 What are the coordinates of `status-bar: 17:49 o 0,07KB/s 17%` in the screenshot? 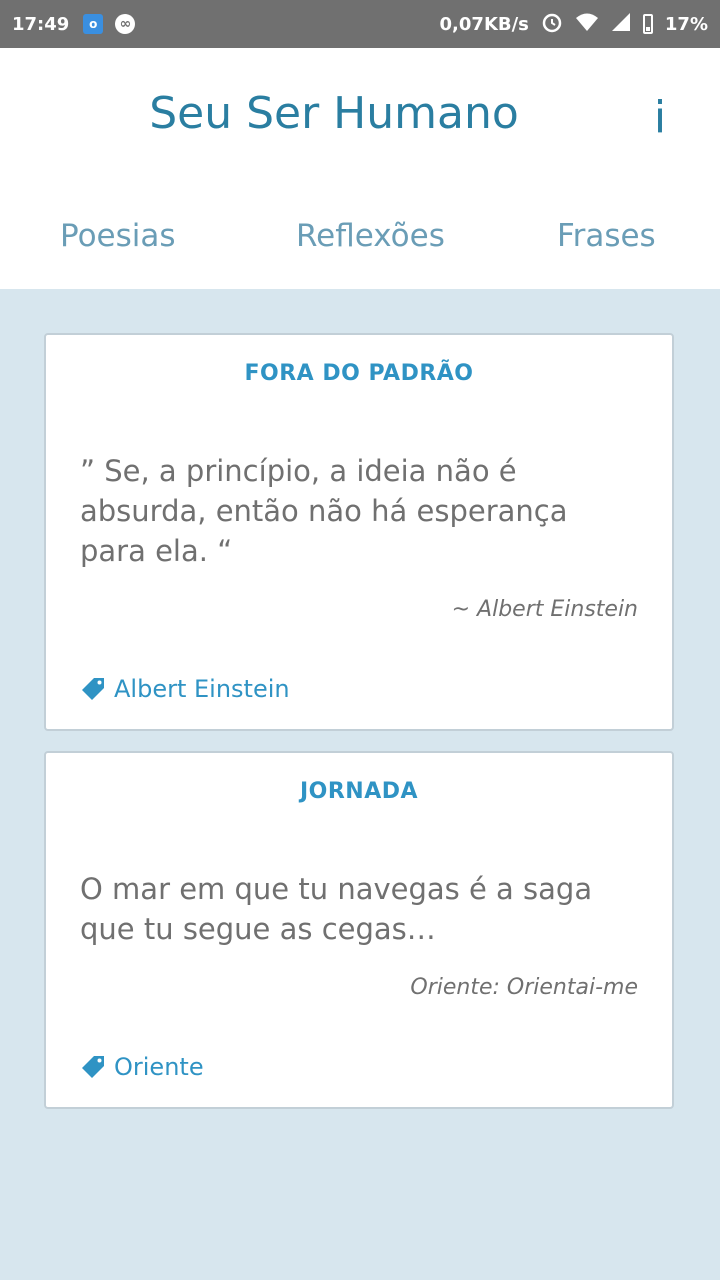 It's located at (360, 24).